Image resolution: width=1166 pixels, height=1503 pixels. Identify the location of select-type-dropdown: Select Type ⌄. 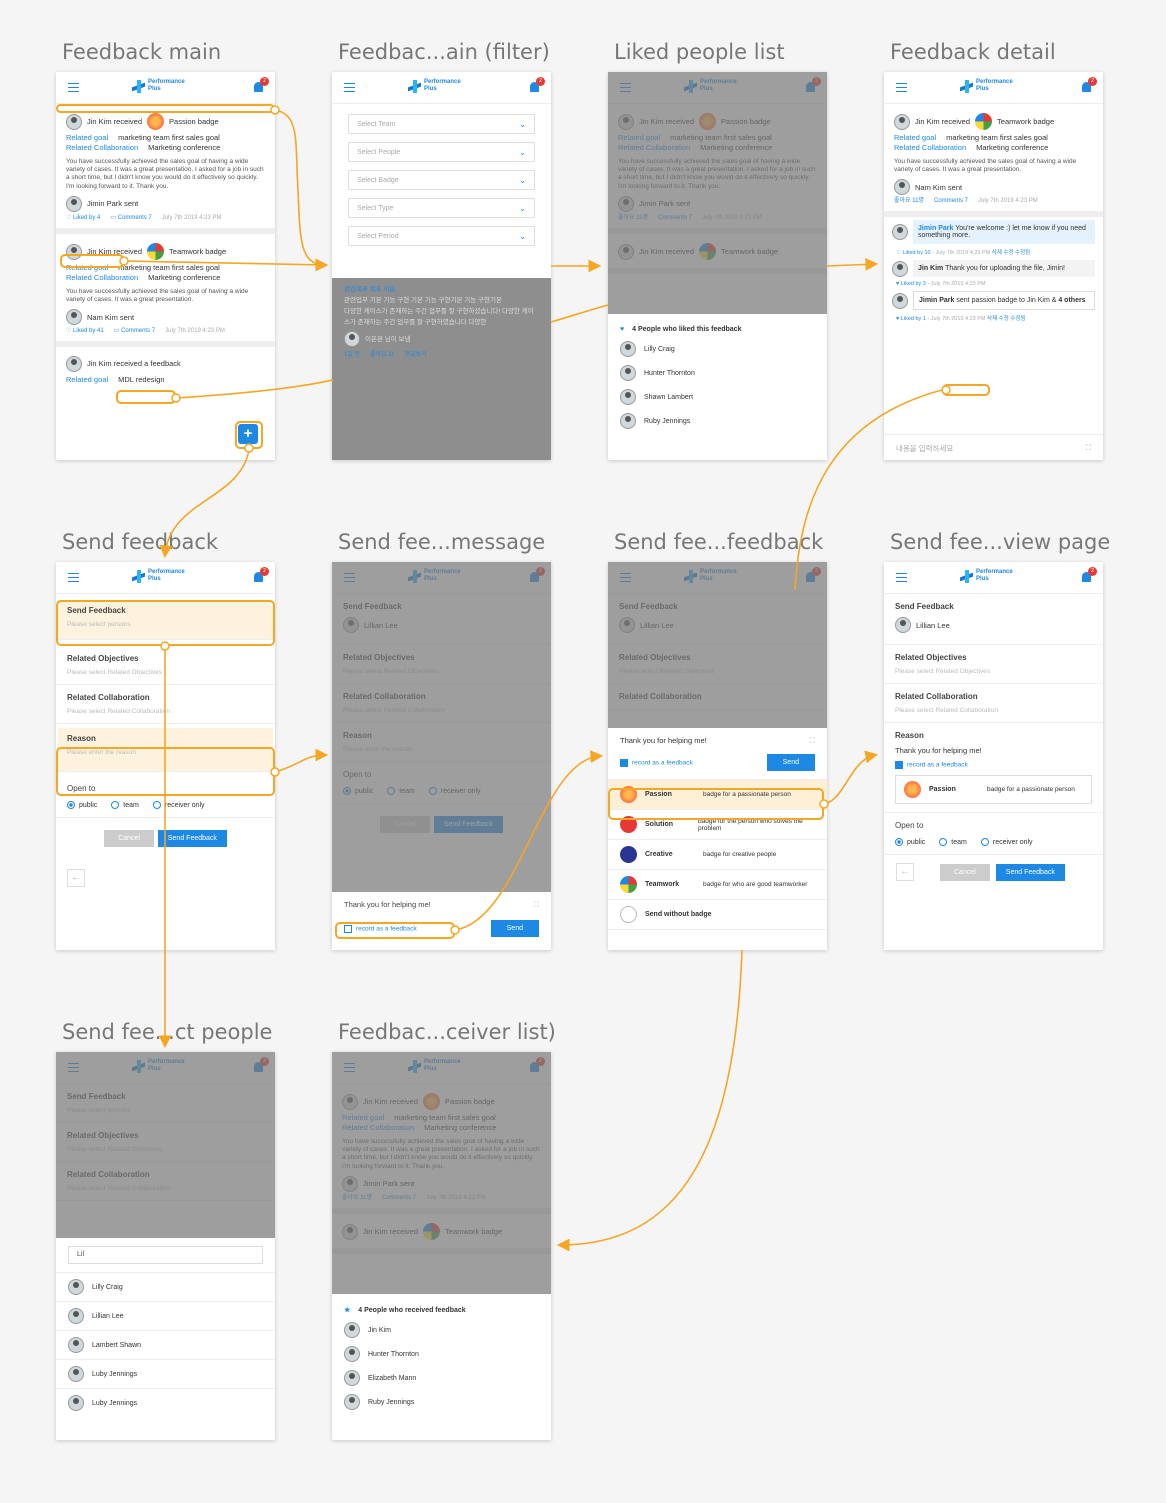
(441, 208).